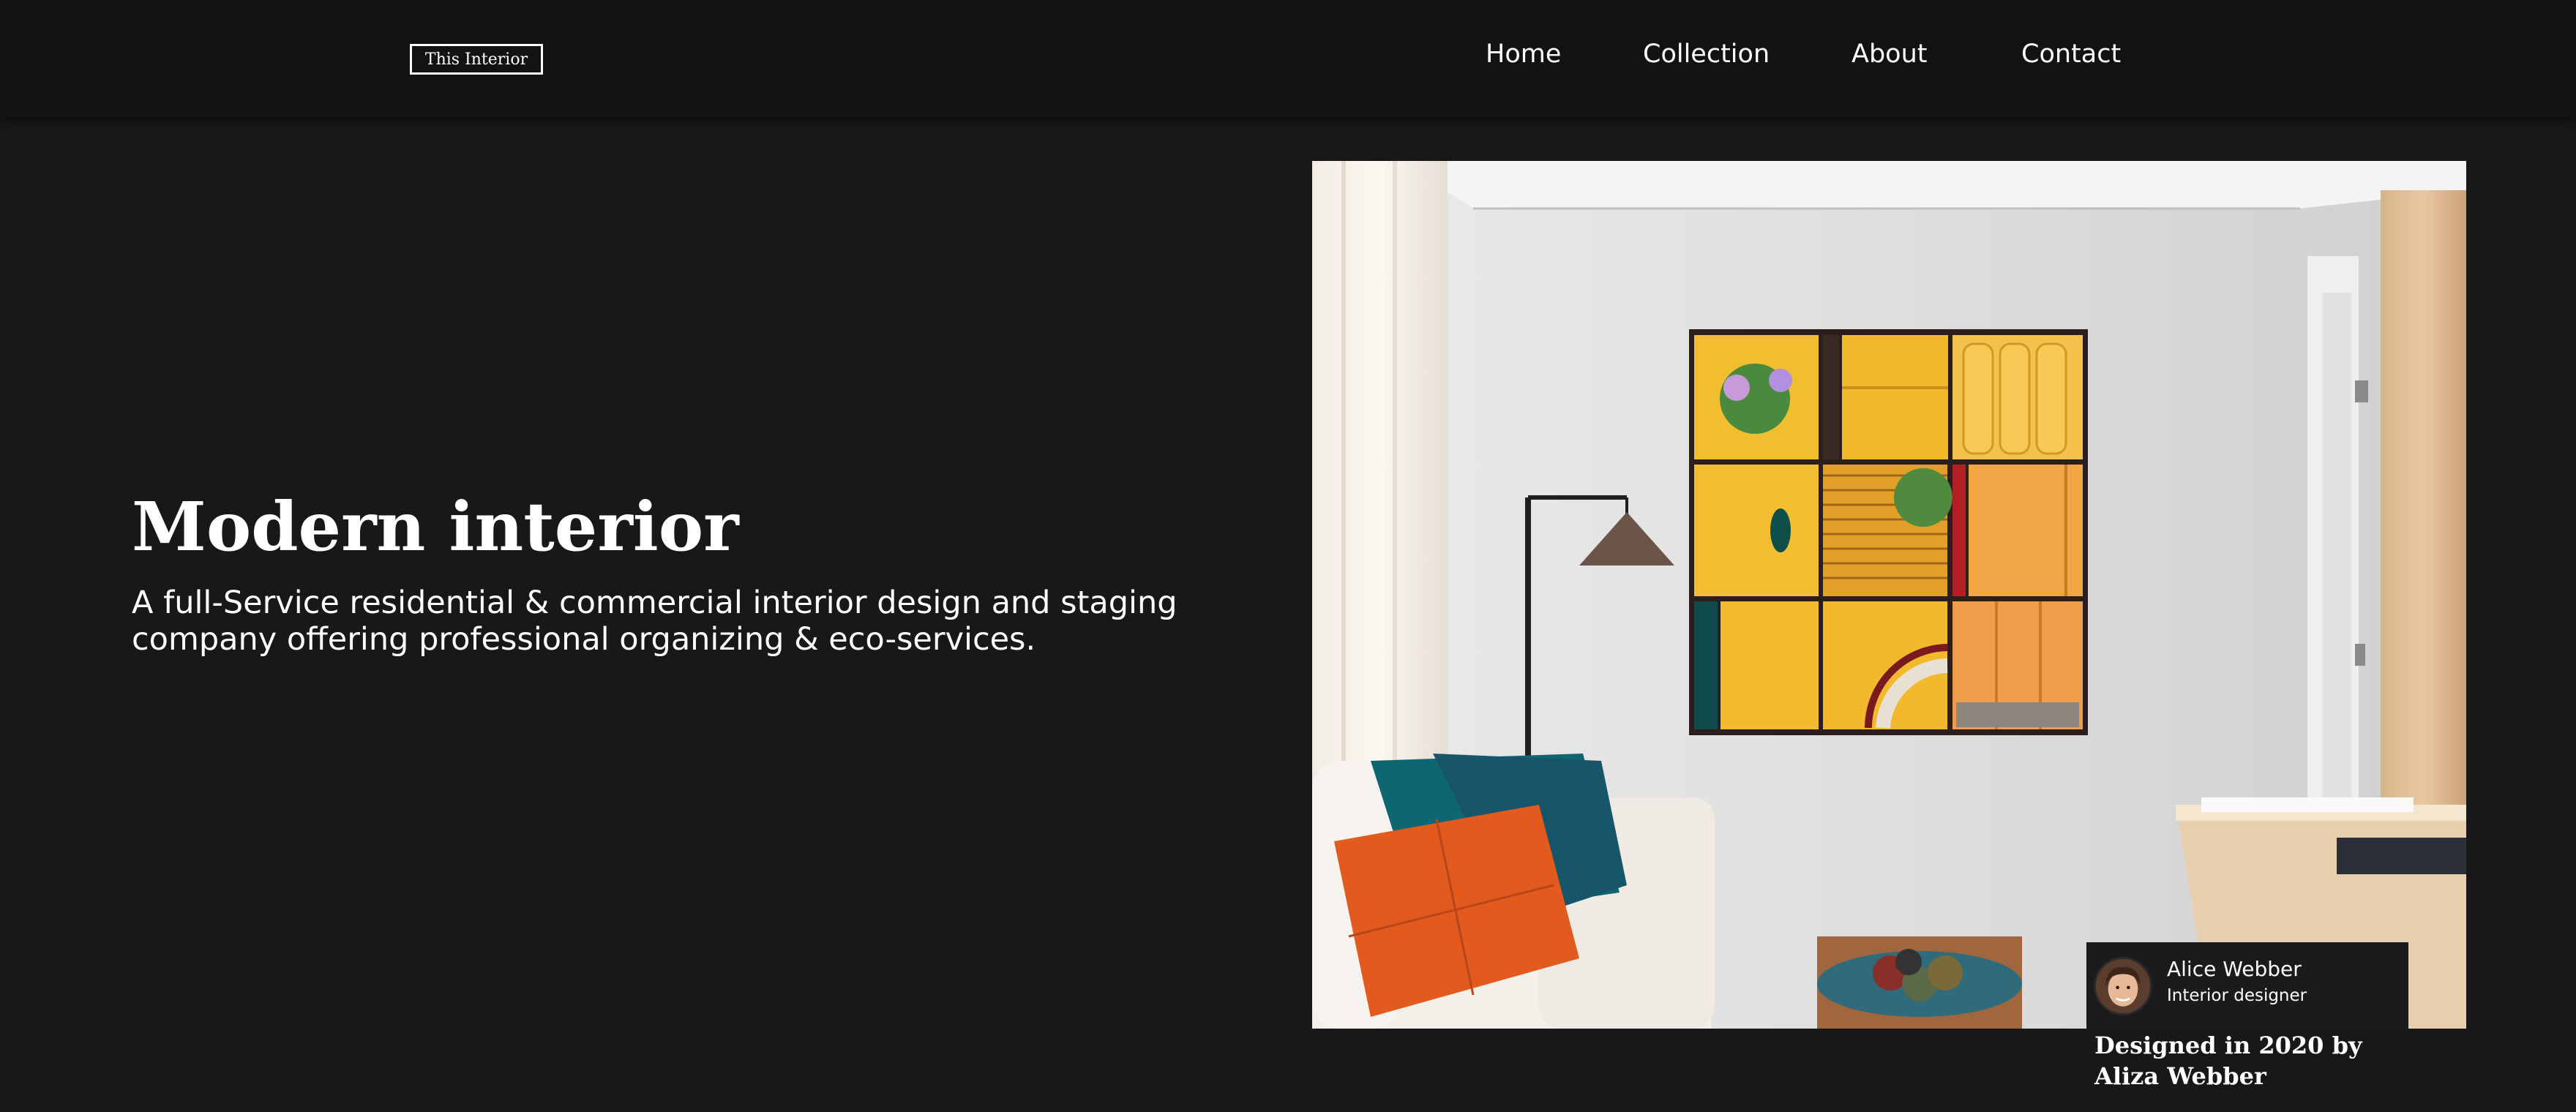 This screenshot has height=1112, width=2576. I want to click on logo: This Interior, so click(476, 60).